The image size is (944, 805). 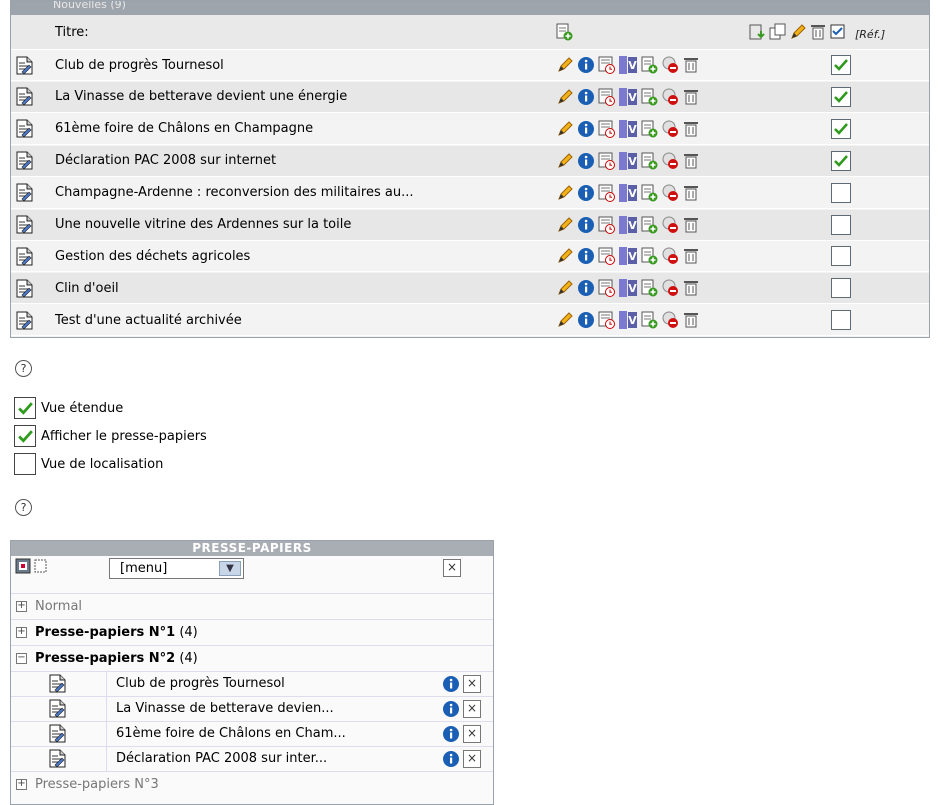 What do you see at coordinates (200, 683) in the screenshot?
I see `clipboard-item-title: Club de progrès Tournesol` at bounding box center [200, 683].